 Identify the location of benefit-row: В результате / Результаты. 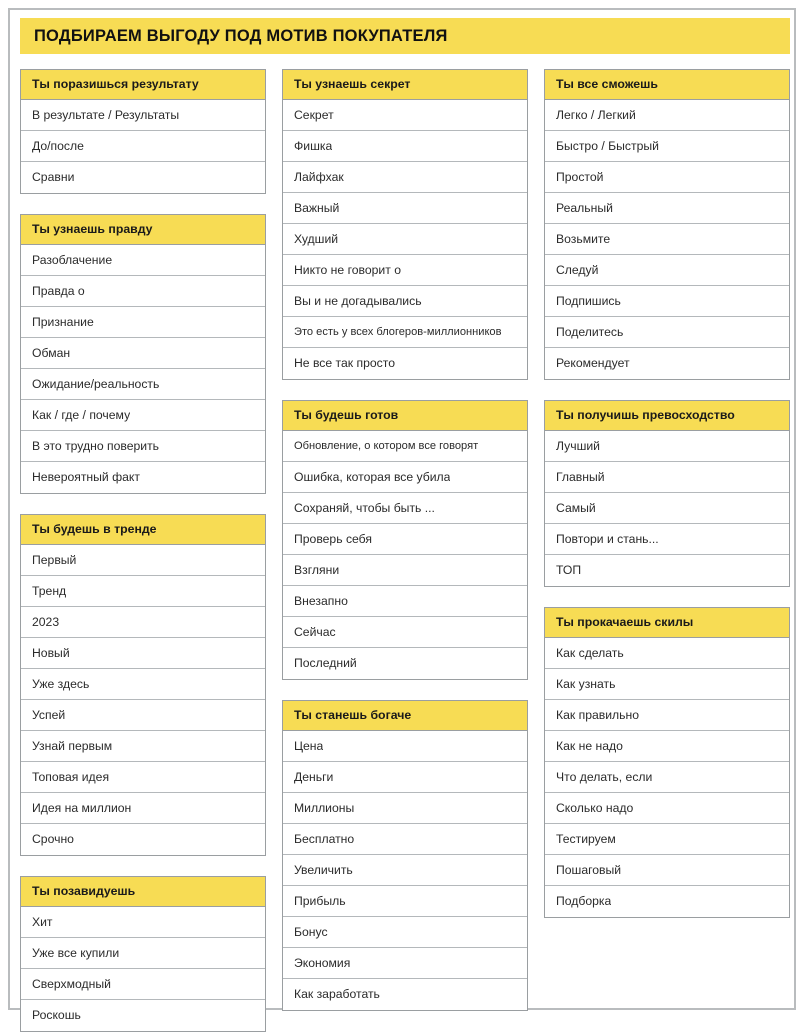
(143, 115).